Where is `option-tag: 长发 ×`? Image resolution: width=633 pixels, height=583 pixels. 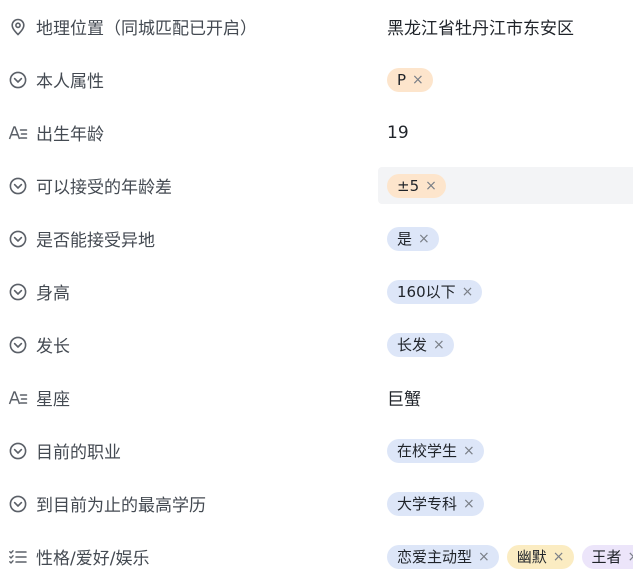
option-tag: 长发 × is located at coordinates (420, 345).